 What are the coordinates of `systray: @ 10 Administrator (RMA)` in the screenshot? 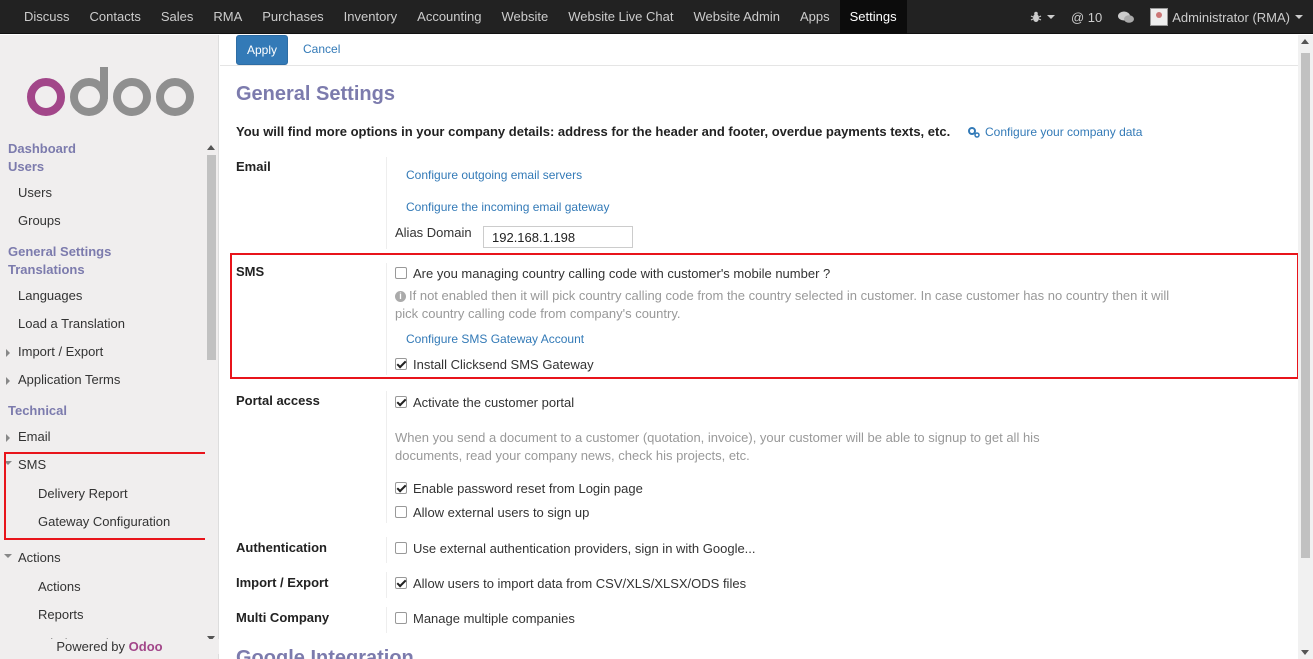 It's located at (1160, 17).